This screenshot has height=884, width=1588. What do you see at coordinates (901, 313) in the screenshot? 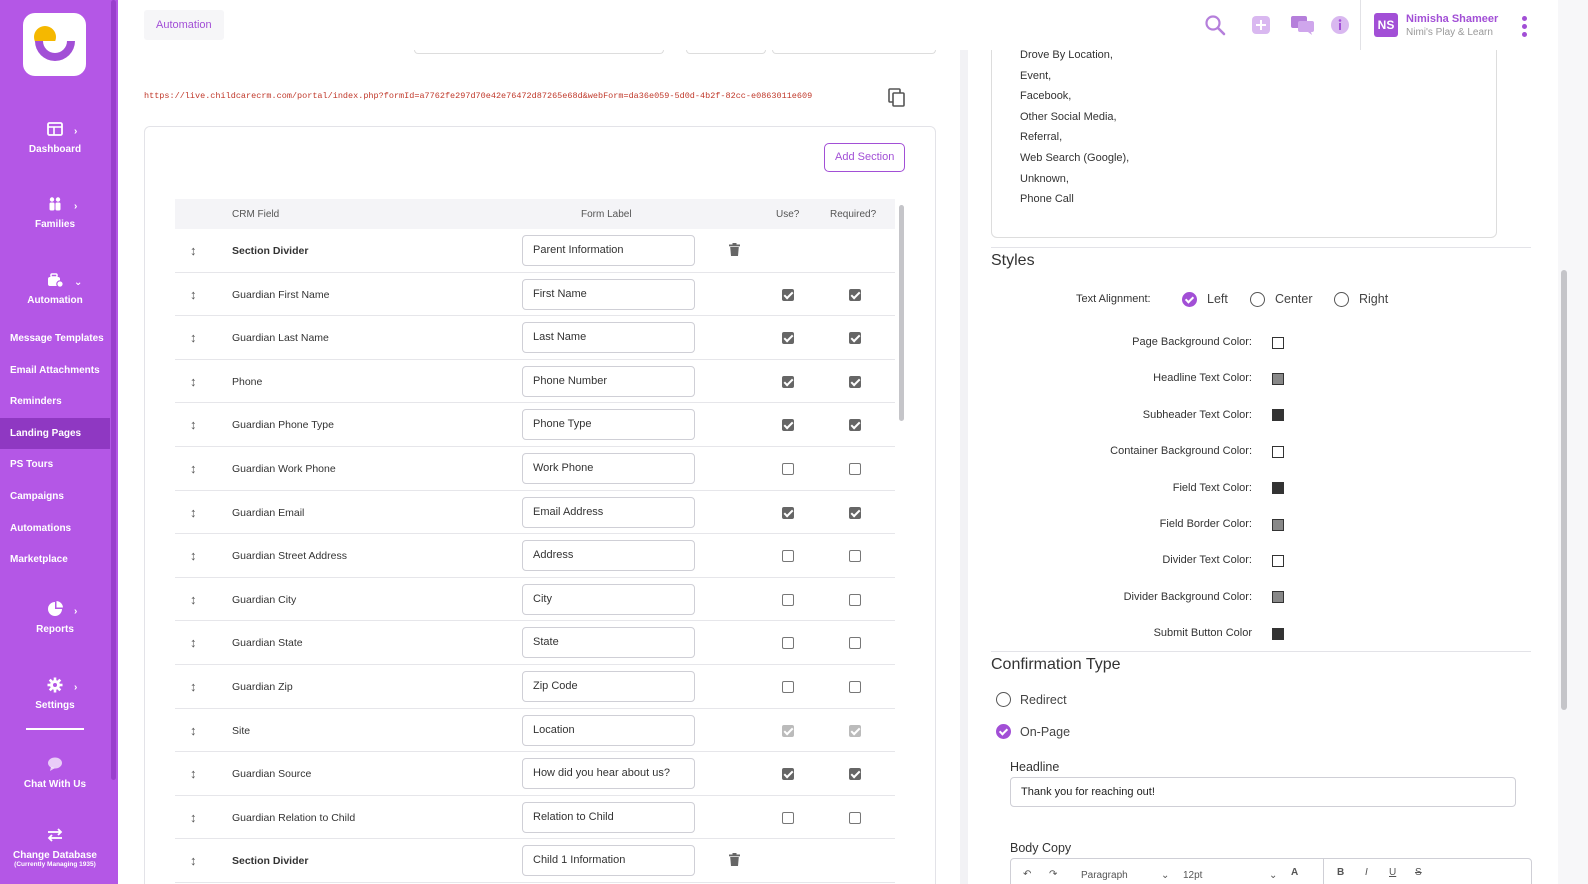
I see `table-scrollbar` at bounding box center [901, 313].